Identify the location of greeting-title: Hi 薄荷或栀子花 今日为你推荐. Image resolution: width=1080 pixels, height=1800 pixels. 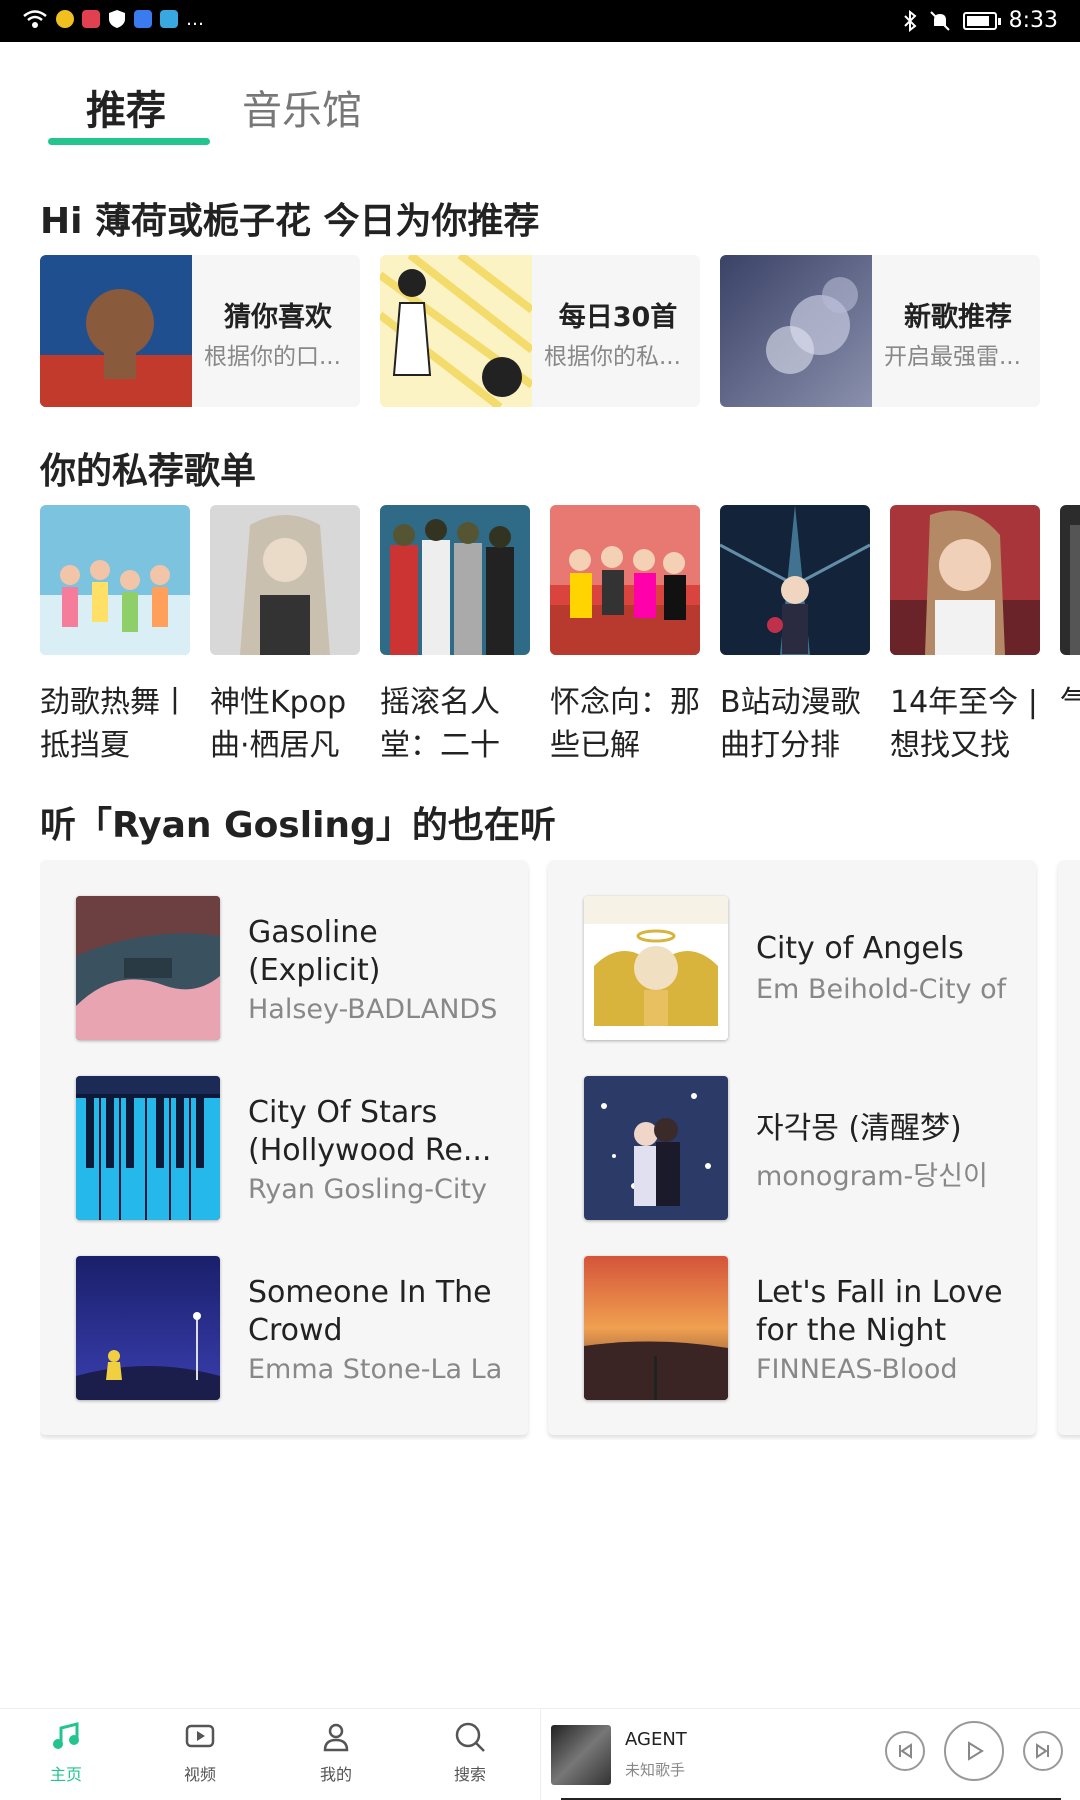
(290, 221).